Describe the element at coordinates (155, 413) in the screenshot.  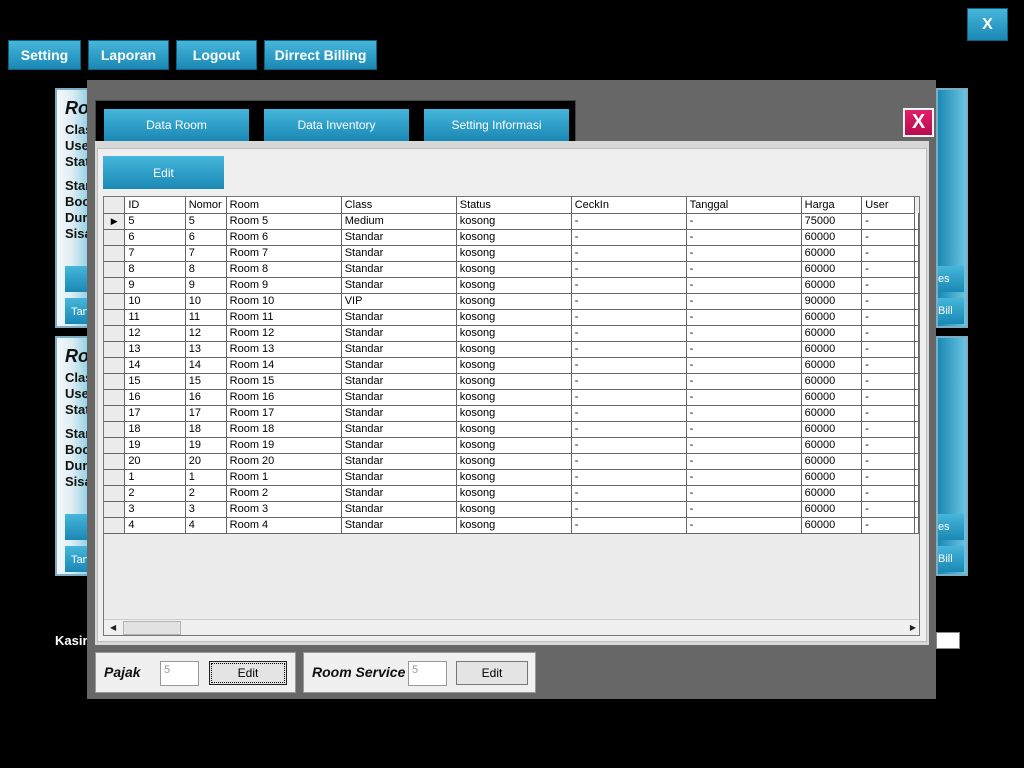
I see `cell-id: 17` at that location.